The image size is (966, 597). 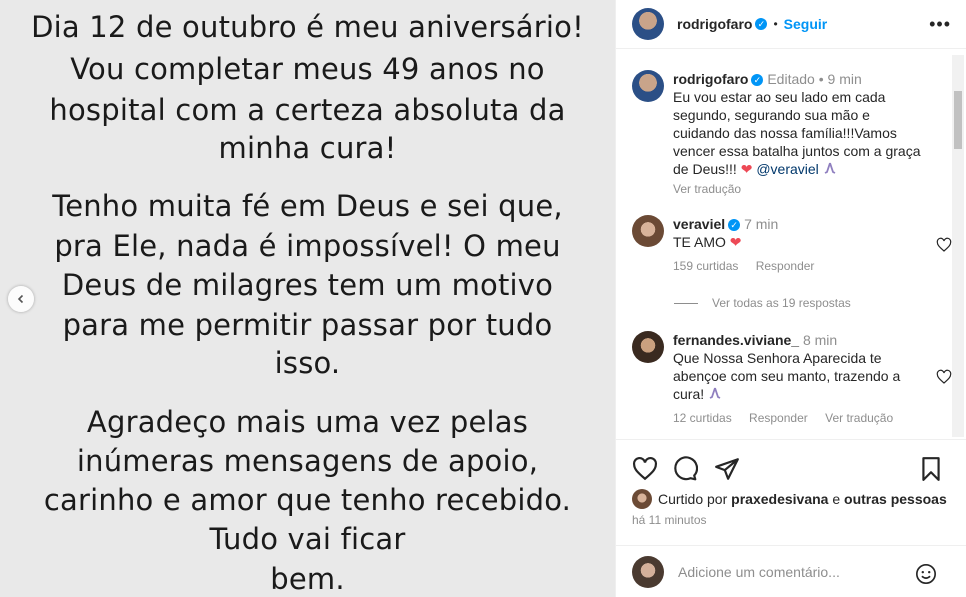 What do you see at coordinates (958, 120) in the screenshot?
I see `scrollbar-thumb` at bounding box center [958, 120].